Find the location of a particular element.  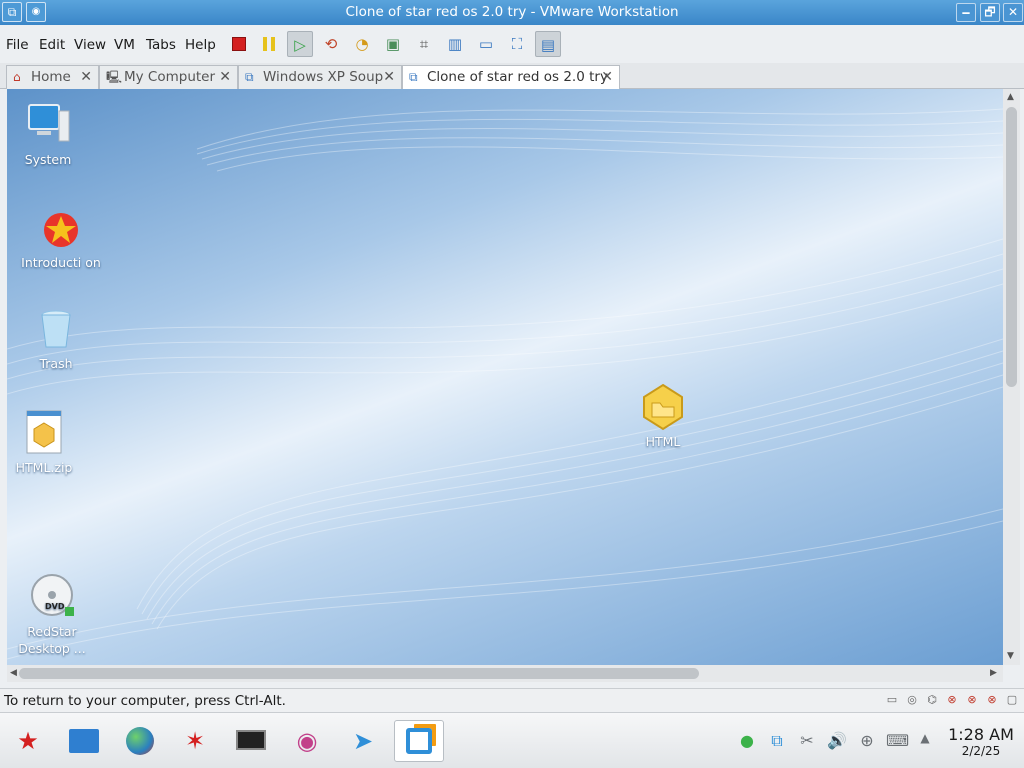

desktop-icon-system: System is located at coordinates (50, 133).